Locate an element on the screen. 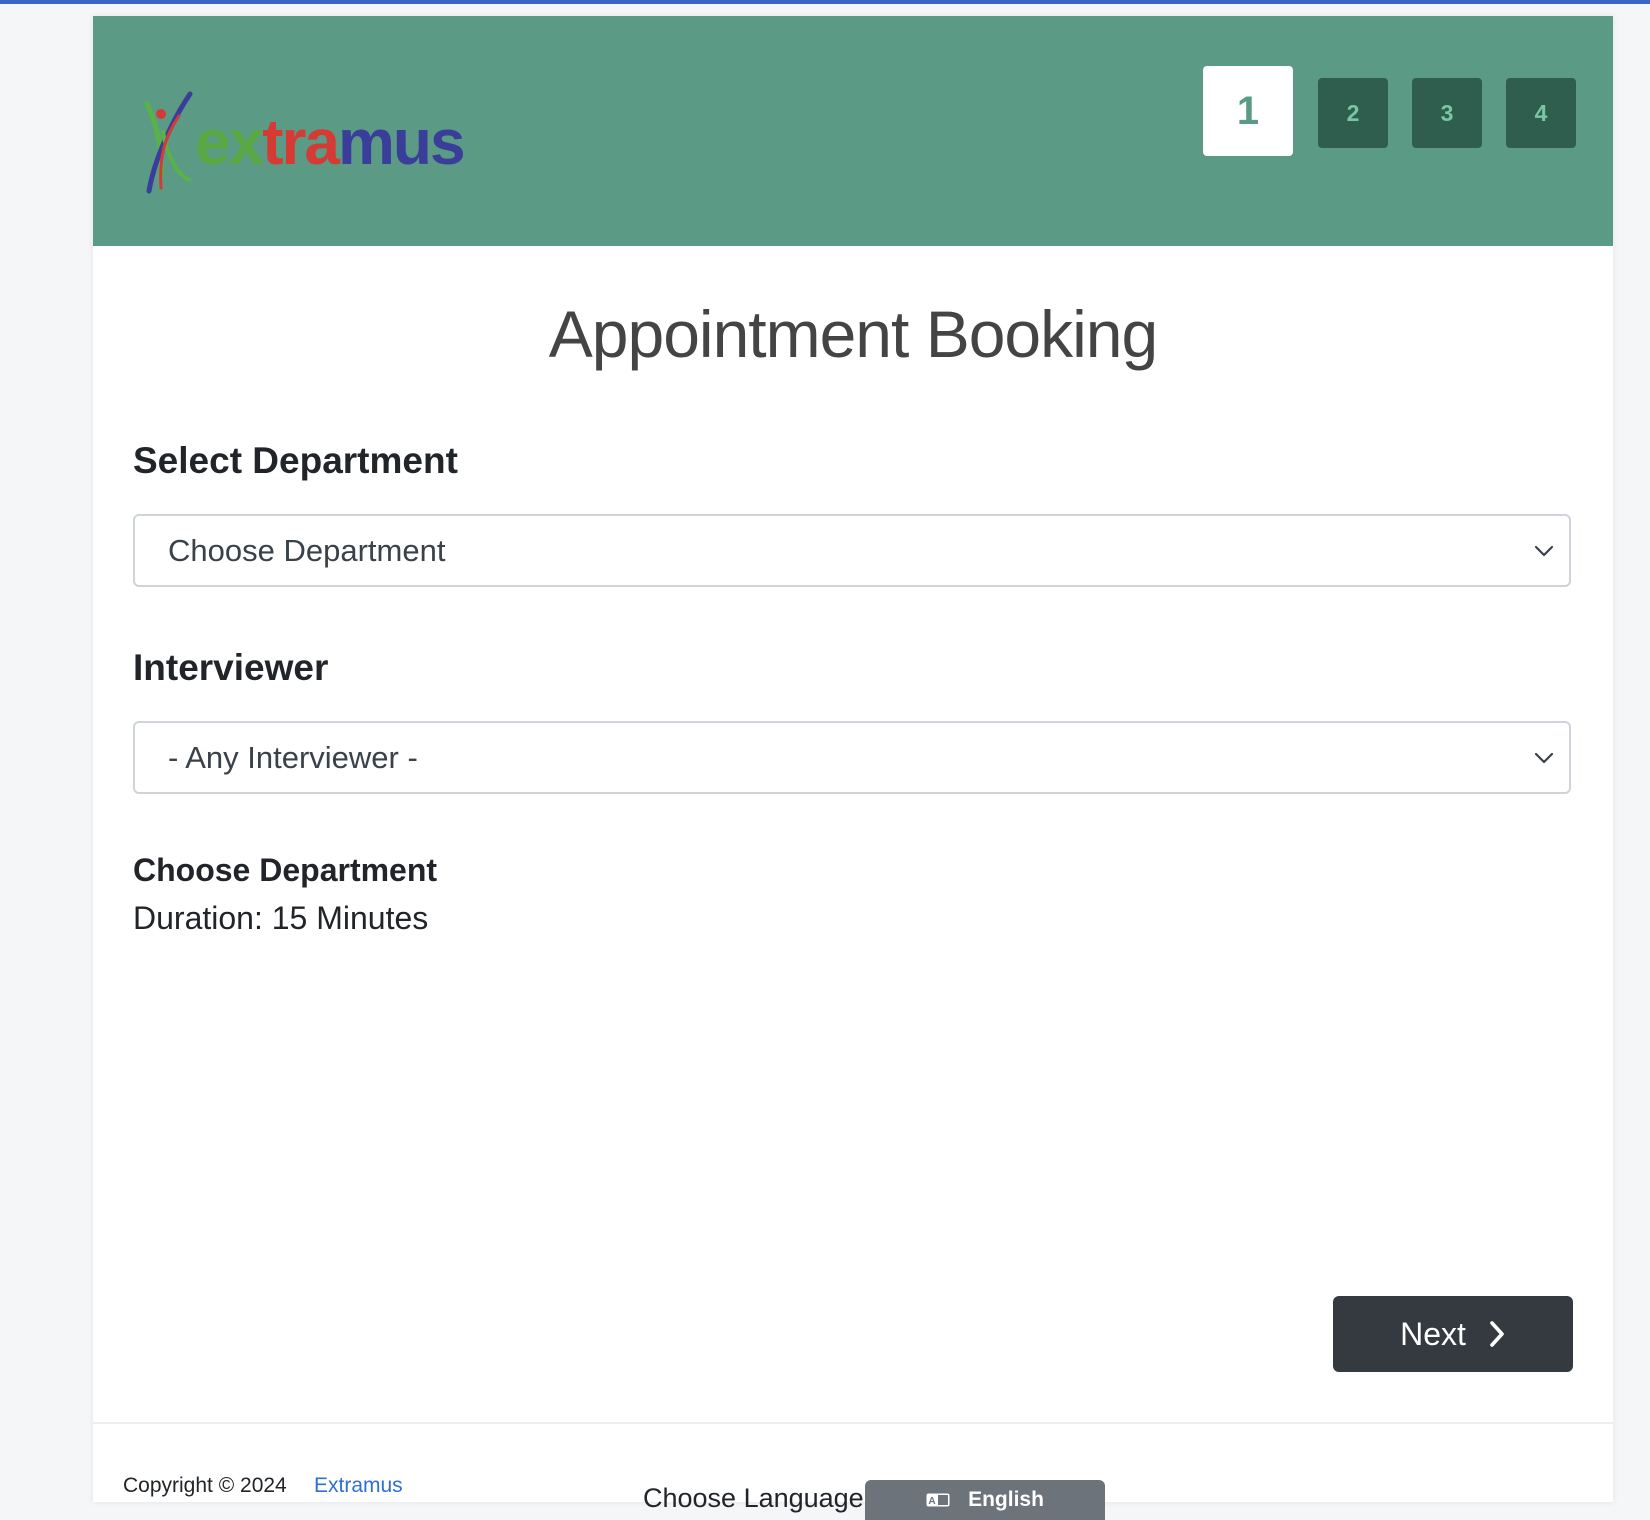 The height and width of the screenshot is (1520, 1650). summary-duration: Duration: 15 Minutes is located at coordinates (281, 918).